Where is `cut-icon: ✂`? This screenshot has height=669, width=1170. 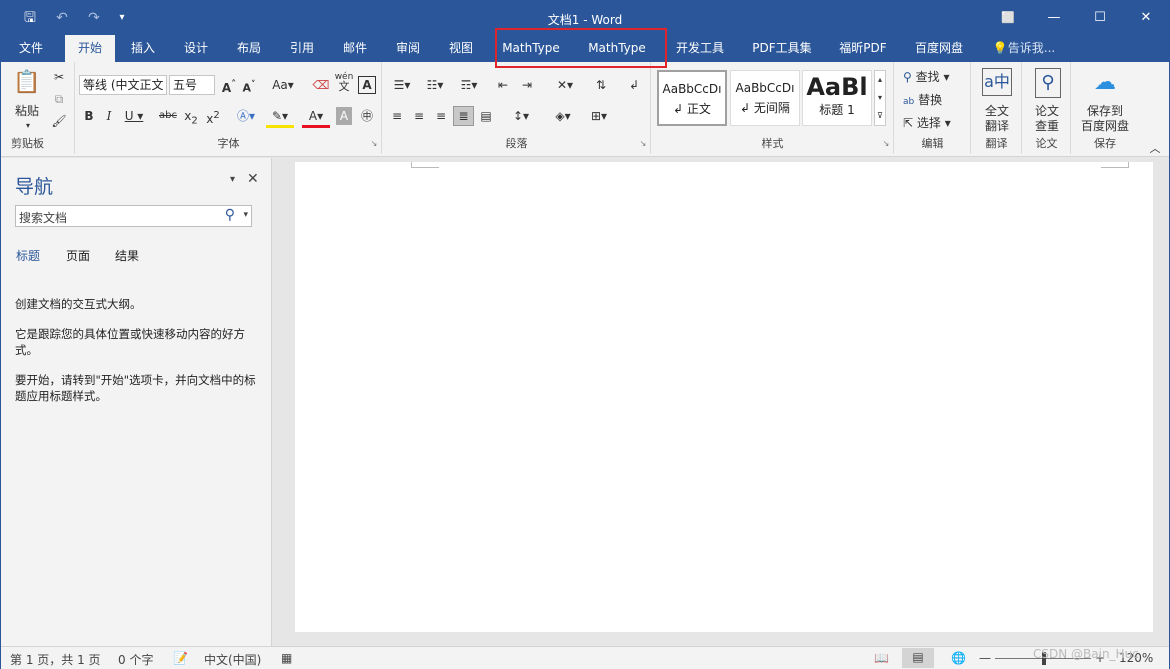
cut-icon: ✂ is located at coordinates (59, 77).